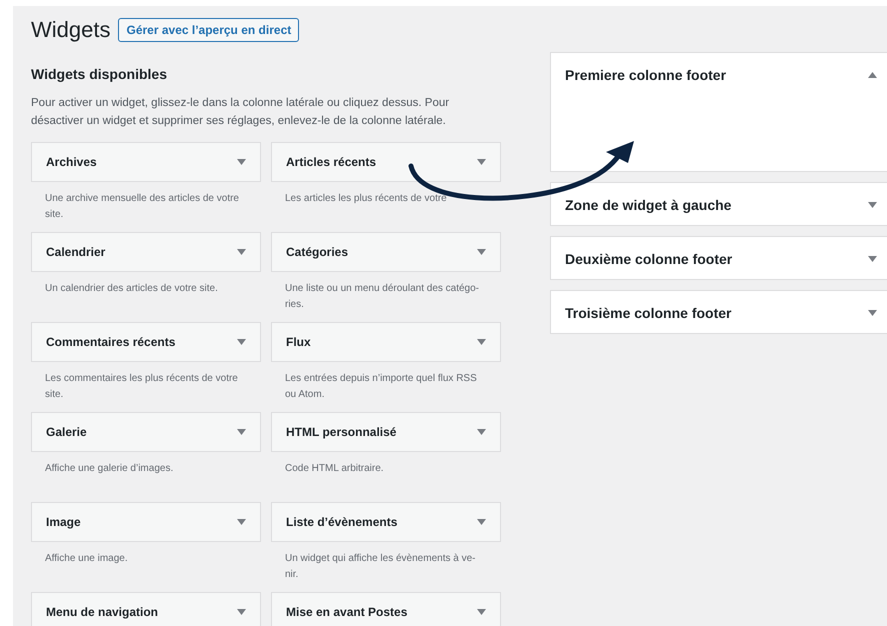 This screenshot has width=887, height=626. I want to click on widget-card: Mise en avant Postes, so click(386, 609).